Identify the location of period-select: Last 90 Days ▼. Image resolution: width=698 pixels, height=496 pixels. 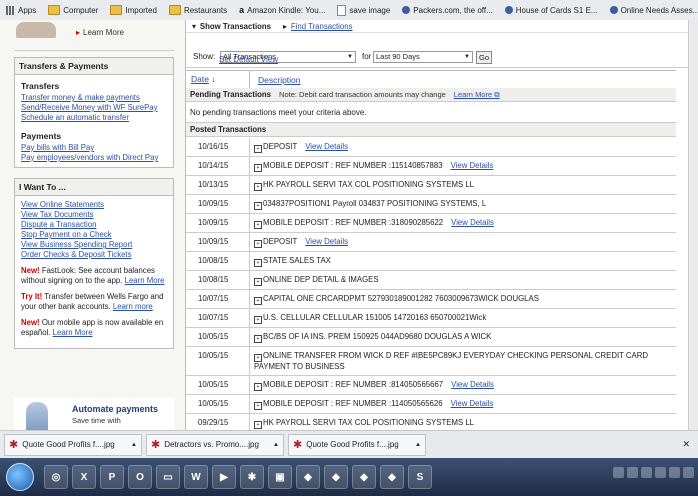
(423, 57).